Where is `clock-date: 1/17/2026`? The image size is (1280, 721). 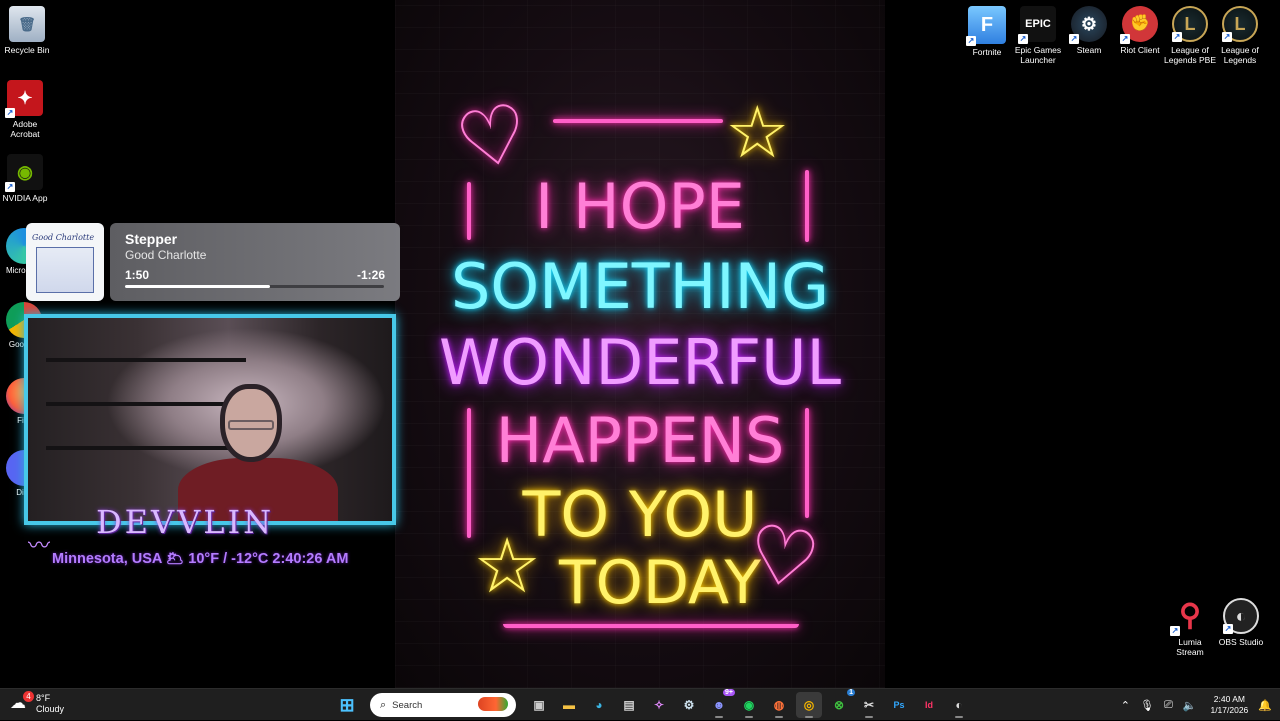 clock-date: 1/17/2026 is located at coordinates (1229, 710).